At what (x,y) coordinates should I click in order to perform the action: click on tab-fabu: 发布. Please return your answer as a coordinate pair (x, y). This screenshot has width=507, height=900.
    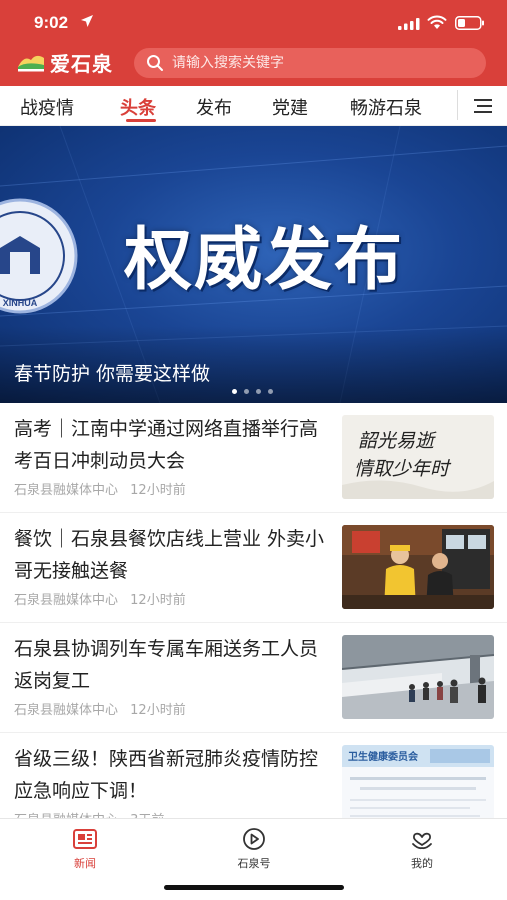
    Looking at the image, I should click on (214, 107).